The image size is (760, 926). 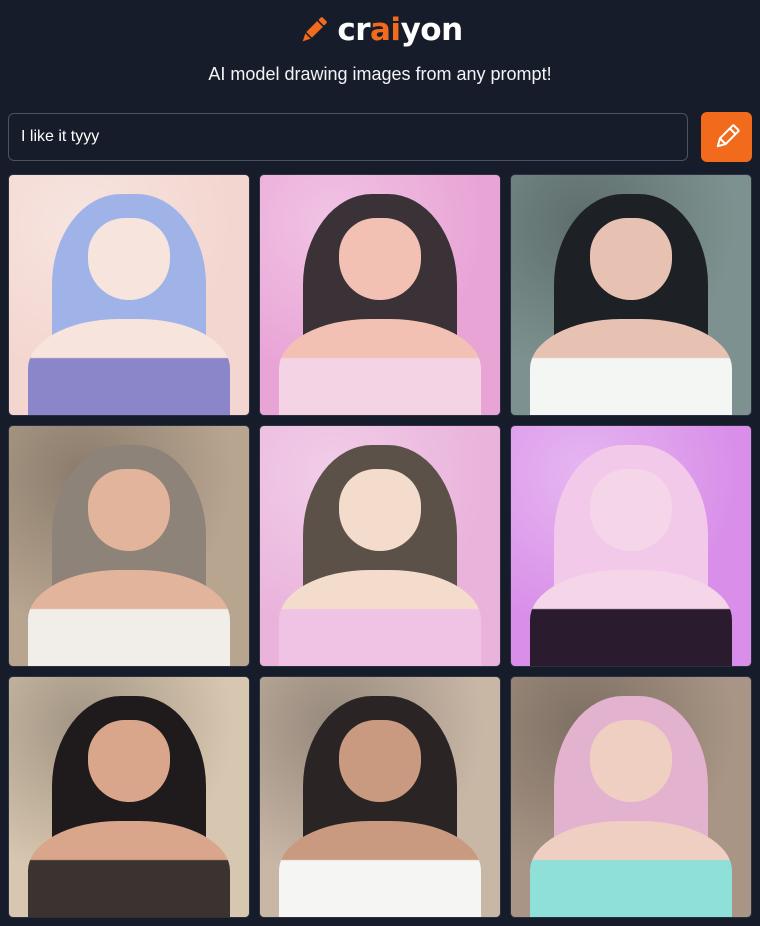 I want to click on draw-button, so click(x=726, y=137).